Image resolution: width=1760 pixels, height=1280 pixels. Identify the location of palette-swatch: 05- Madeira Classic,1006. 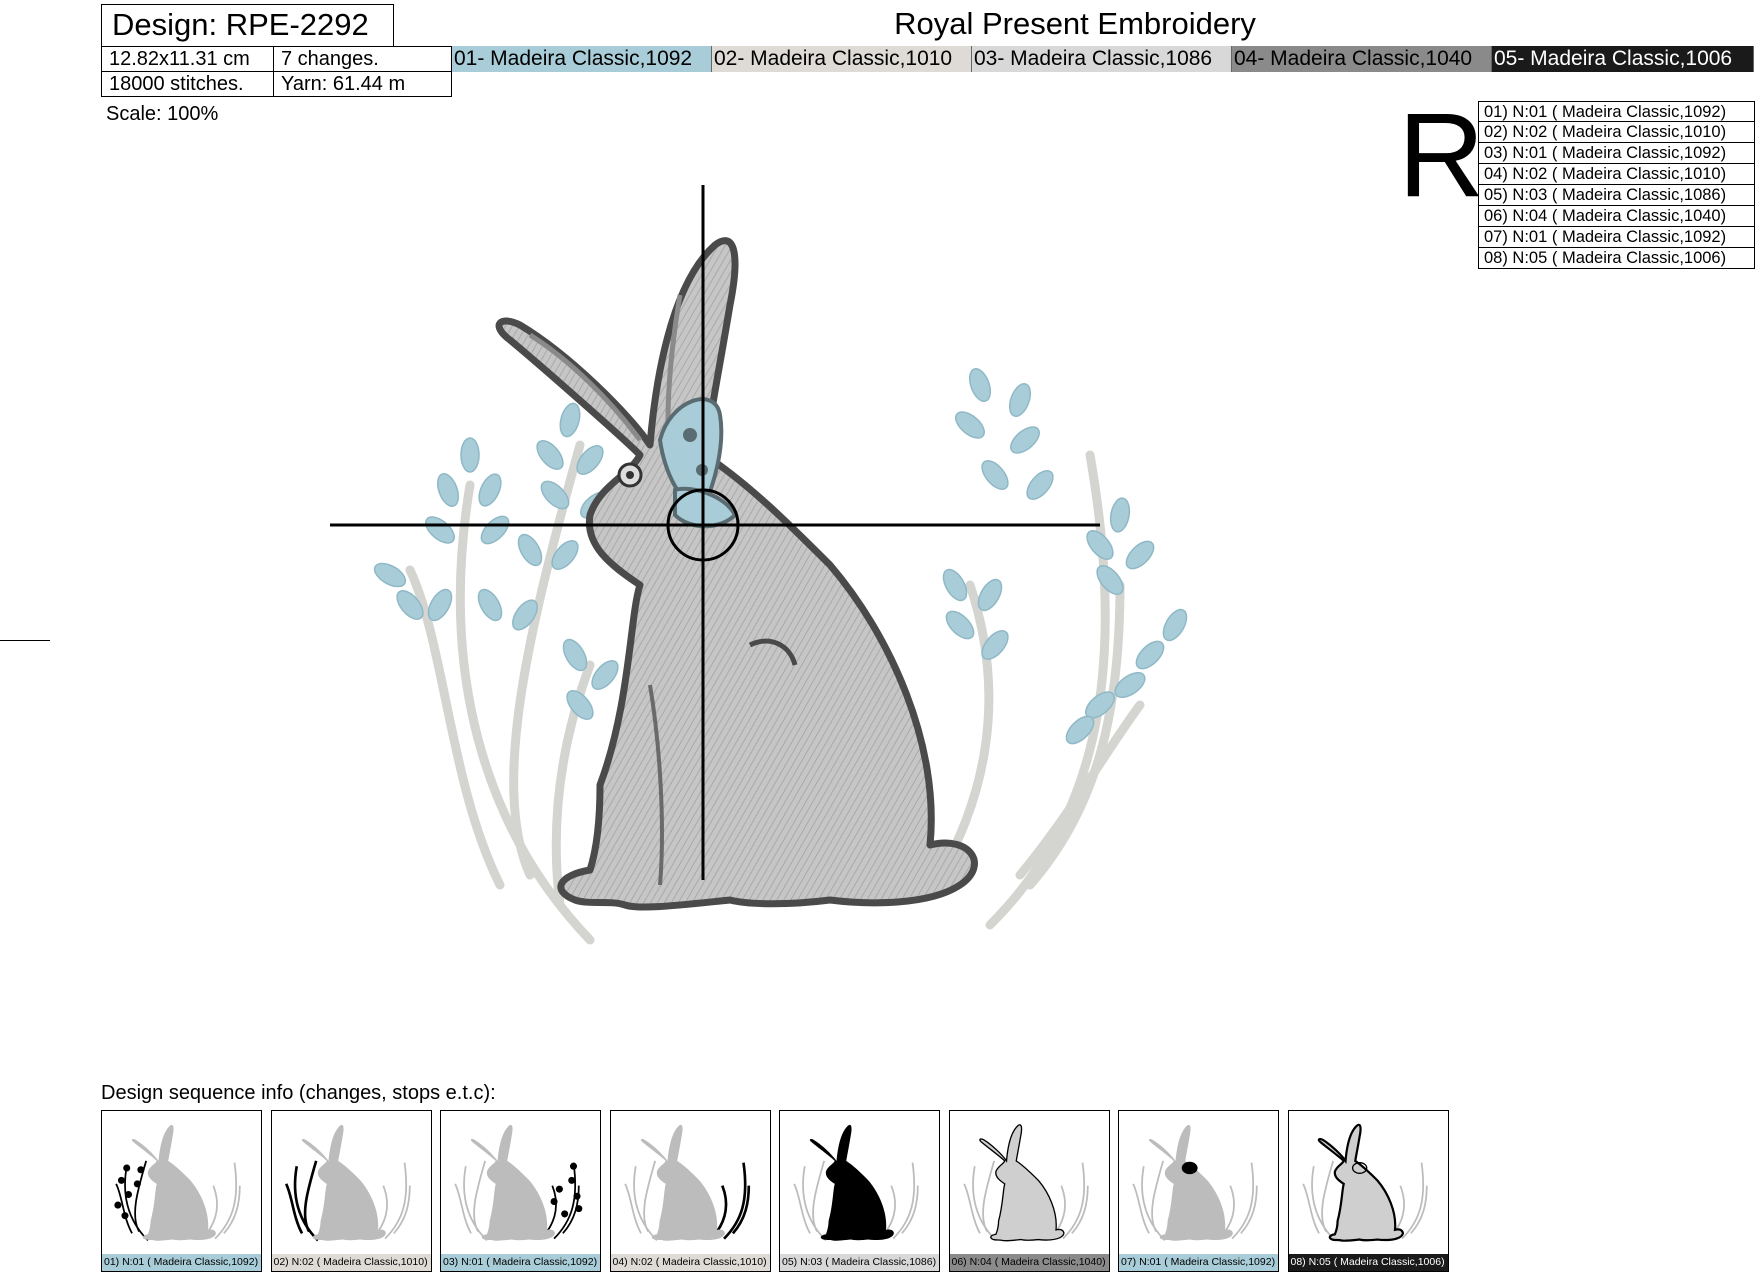
(1623, 59).